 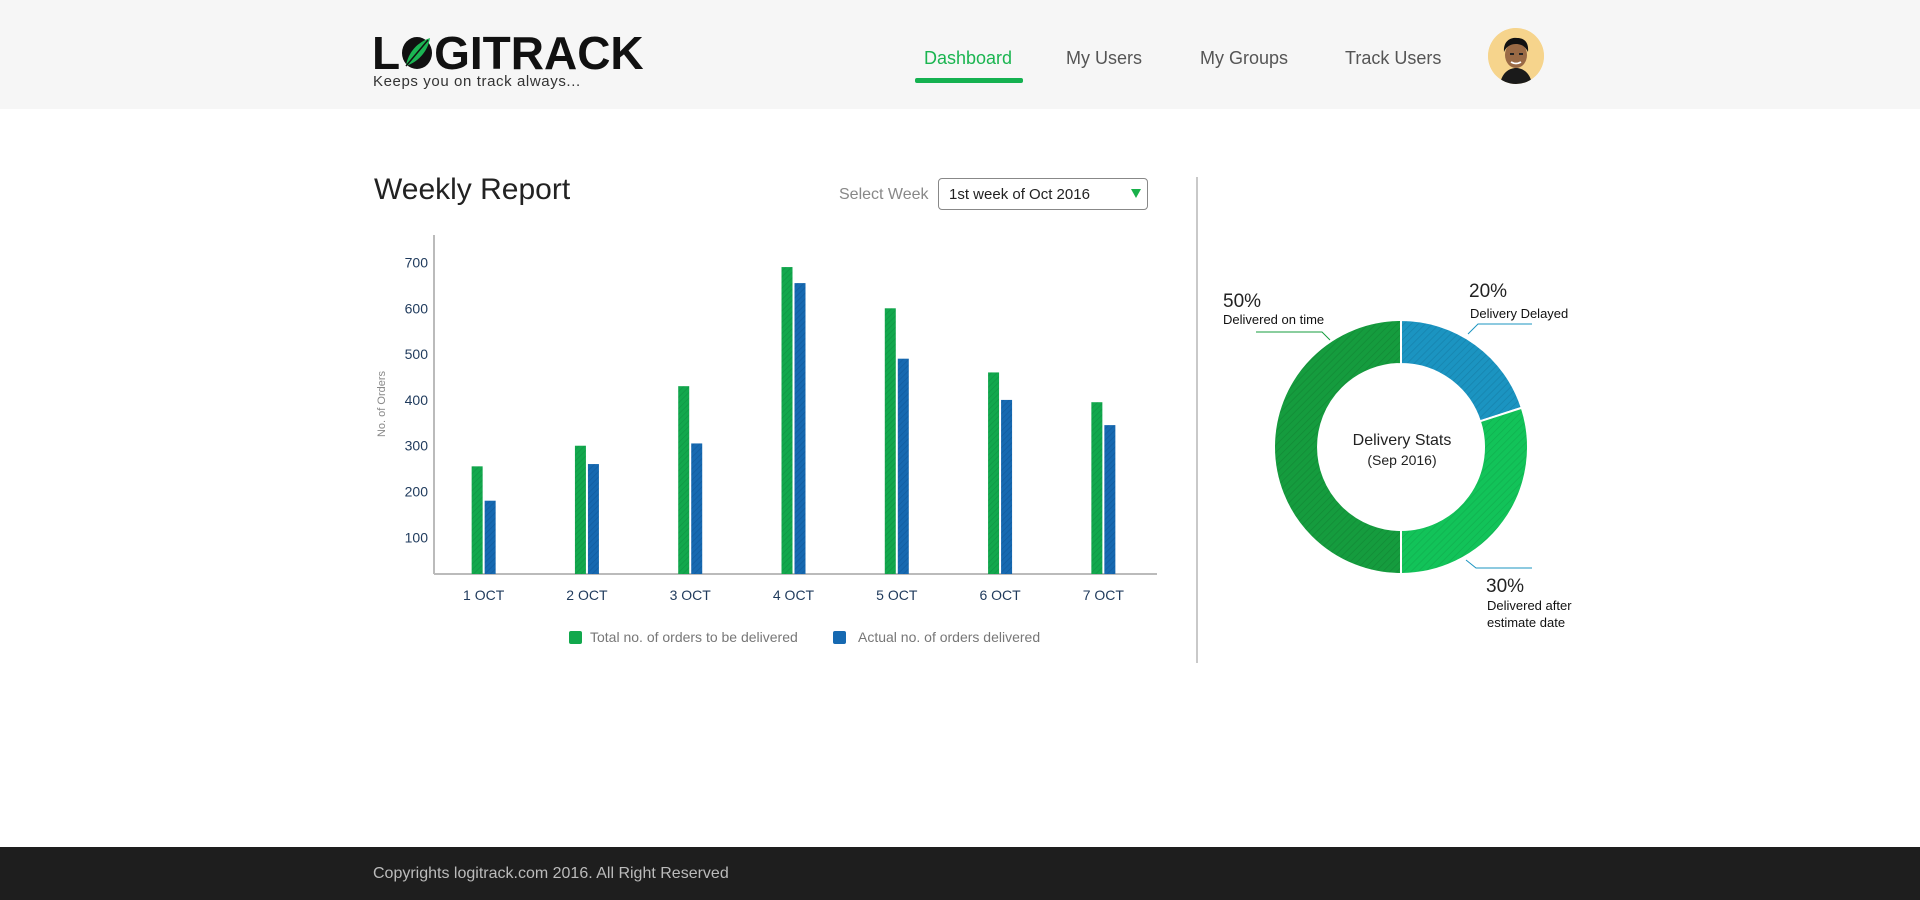 I want to click on donut-slice-delayed, so click(x=1462, y=370).